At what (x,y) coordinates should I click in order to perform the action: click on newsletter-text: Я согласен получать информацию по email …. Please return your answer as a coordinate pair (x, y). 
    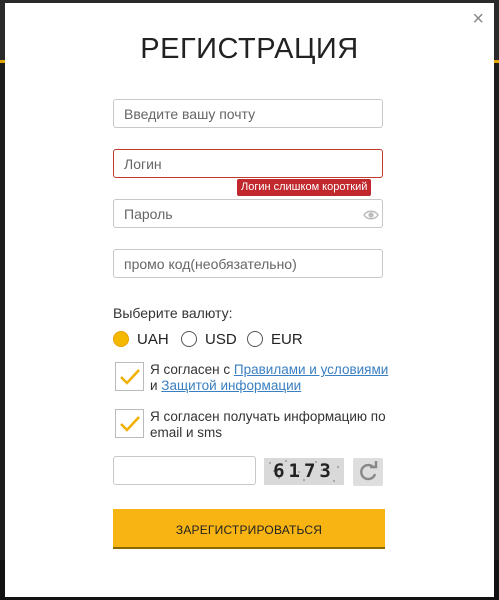
    Looking at the image, I should click on (268, 424).